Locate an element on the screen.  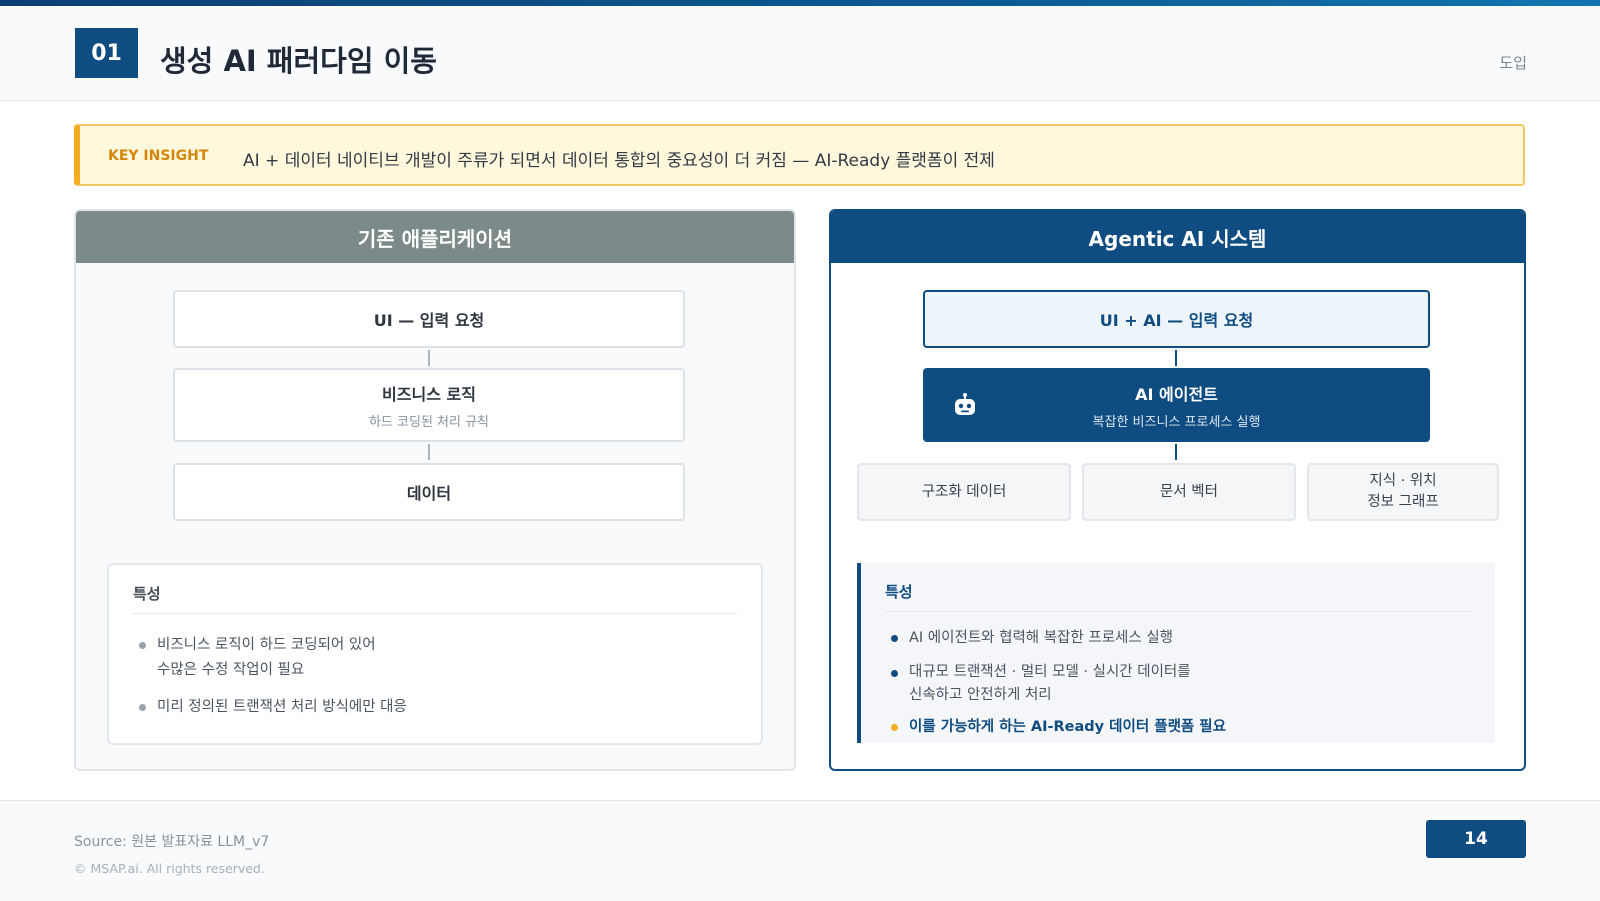
business-logic-sub: 하드 코딩된 처리 규칙 is located at coordinates (429, 422).